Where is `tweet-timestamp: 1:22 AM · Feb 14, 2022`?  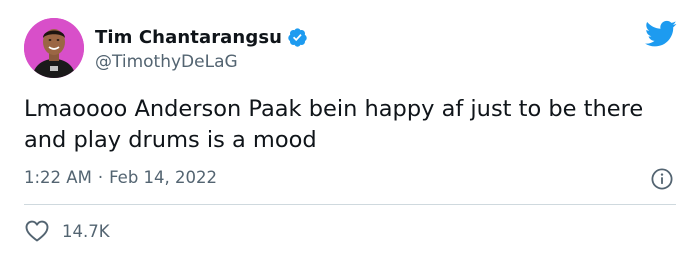
tweet-timestamp: 1:22 AM · Feb 14, 2022 is located at coordinates (120, 177).